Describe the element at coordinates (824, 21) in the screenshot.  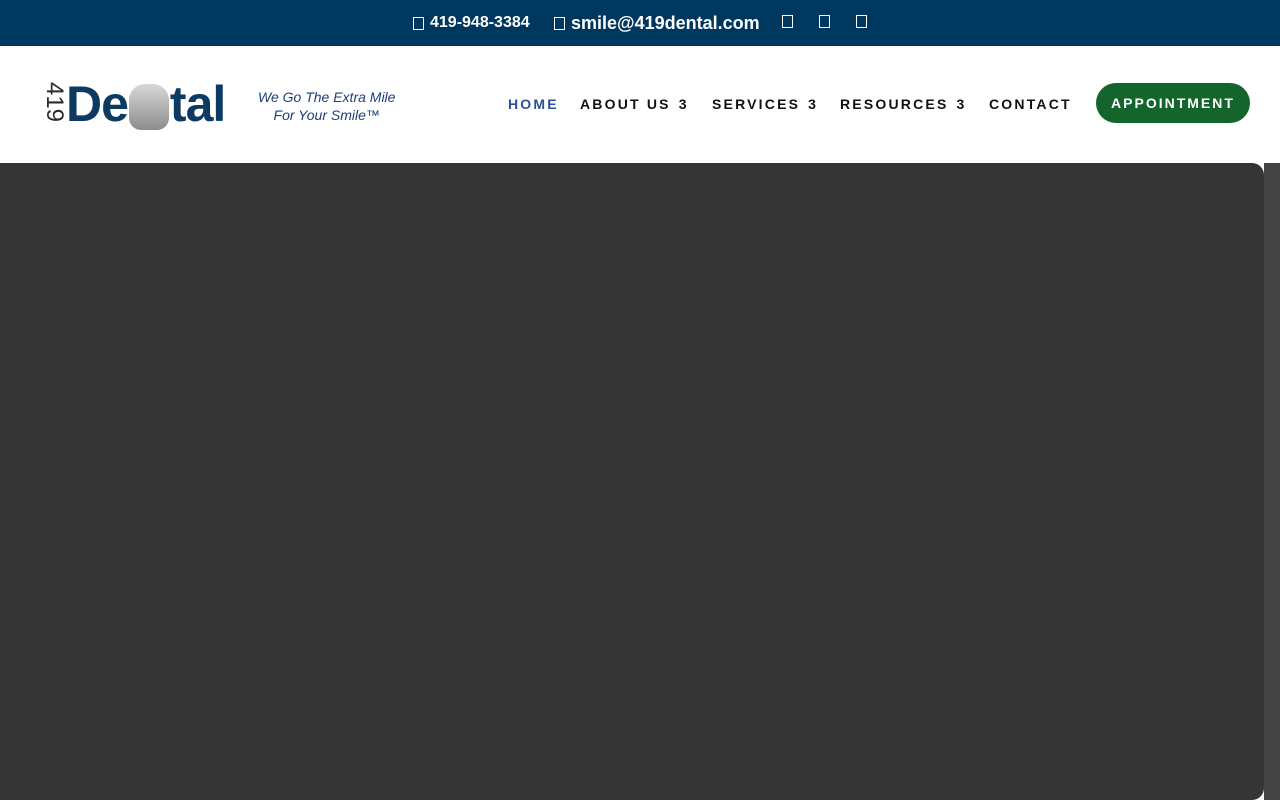
I see `instagram-icon` at that location.